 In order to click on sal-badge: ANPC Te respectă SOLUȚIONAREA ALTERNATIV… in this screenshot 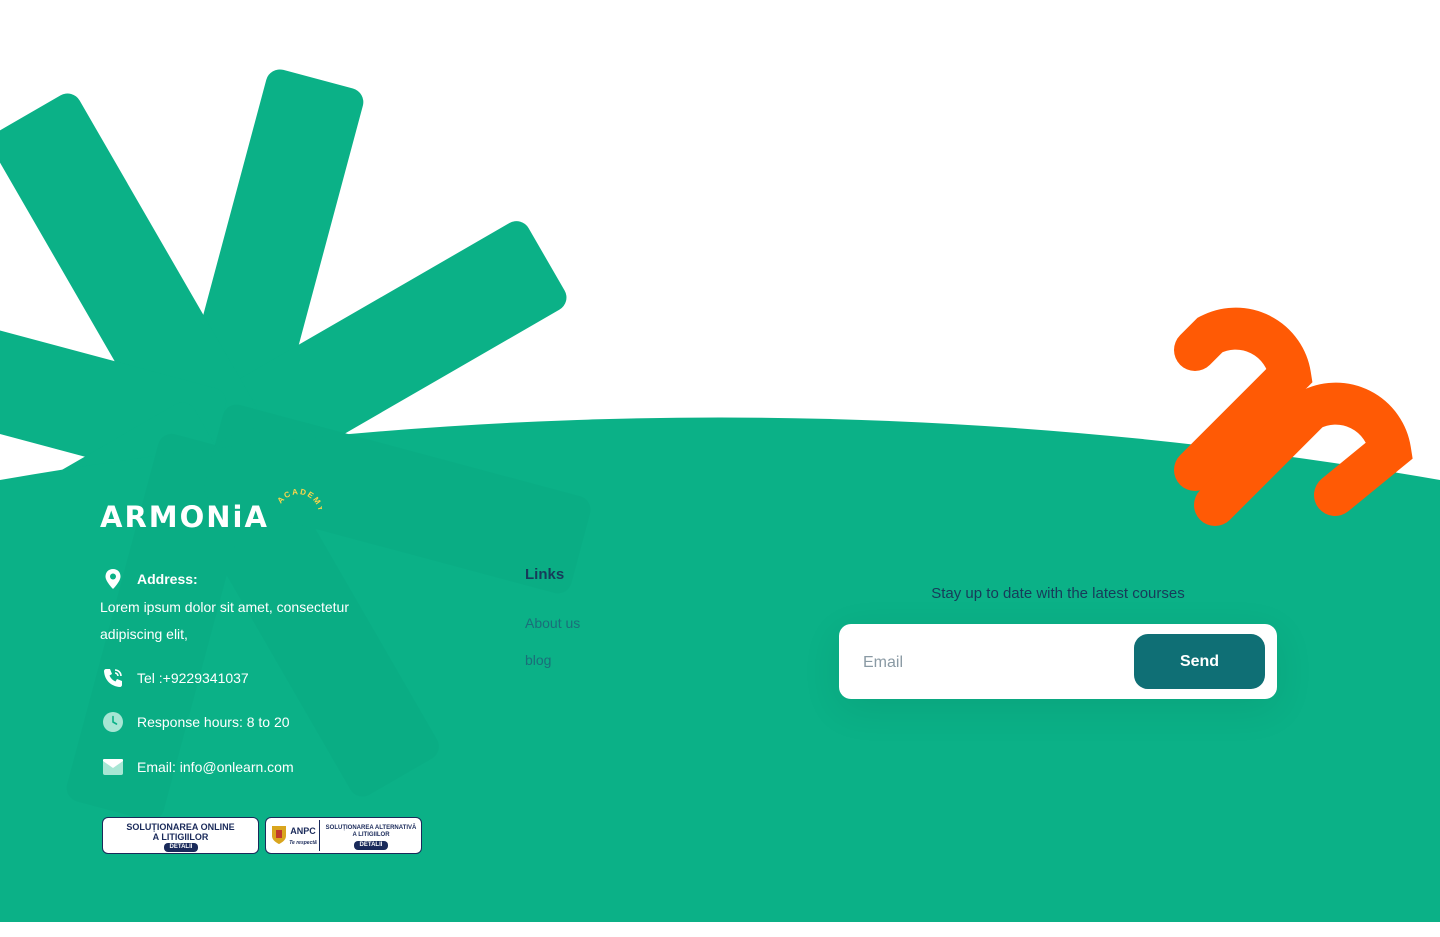, I will do `click(343, 835)`.